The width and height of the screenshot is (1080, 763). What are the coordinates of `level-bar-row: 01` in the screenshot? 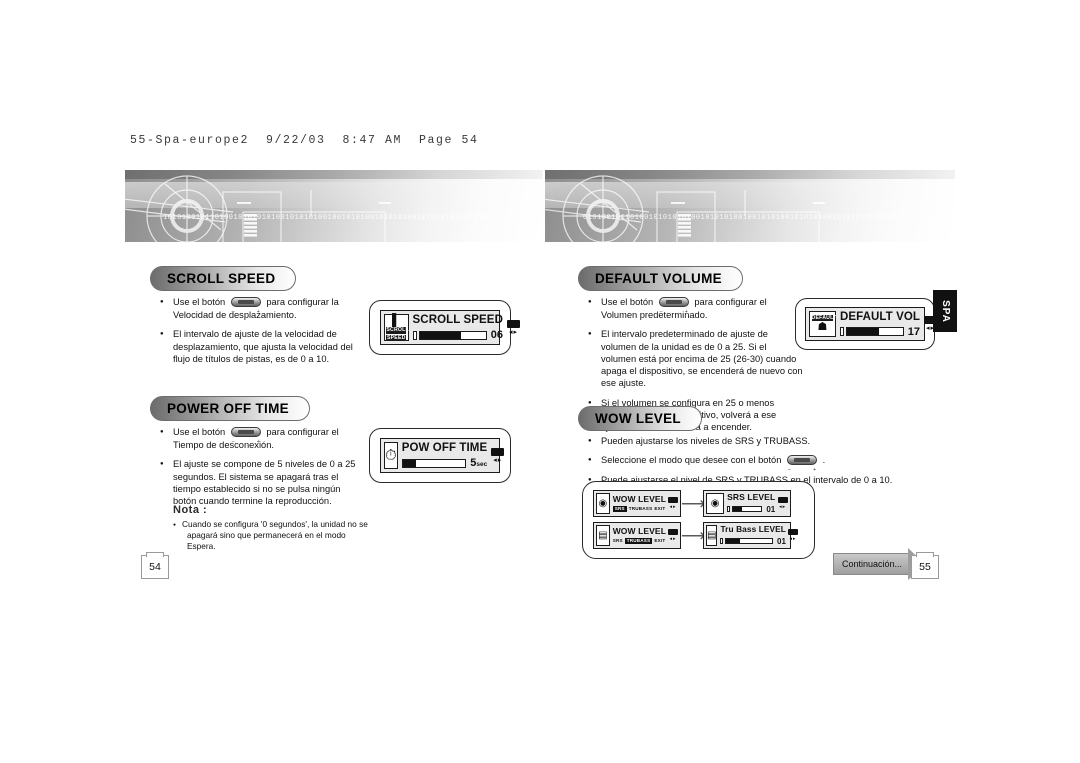 It's located at (751, 509).